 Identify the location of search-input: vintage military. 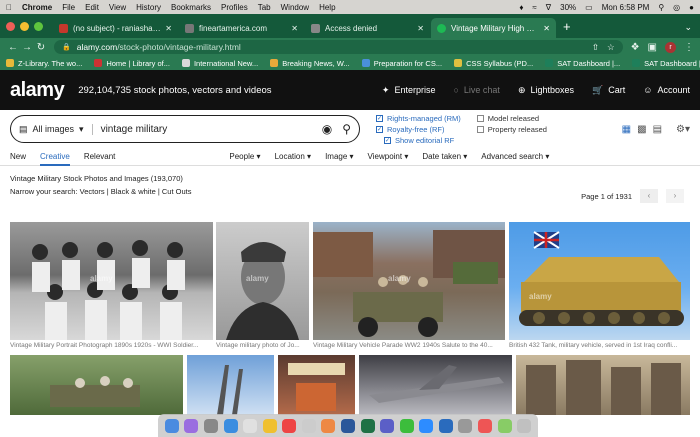
(206, 129).